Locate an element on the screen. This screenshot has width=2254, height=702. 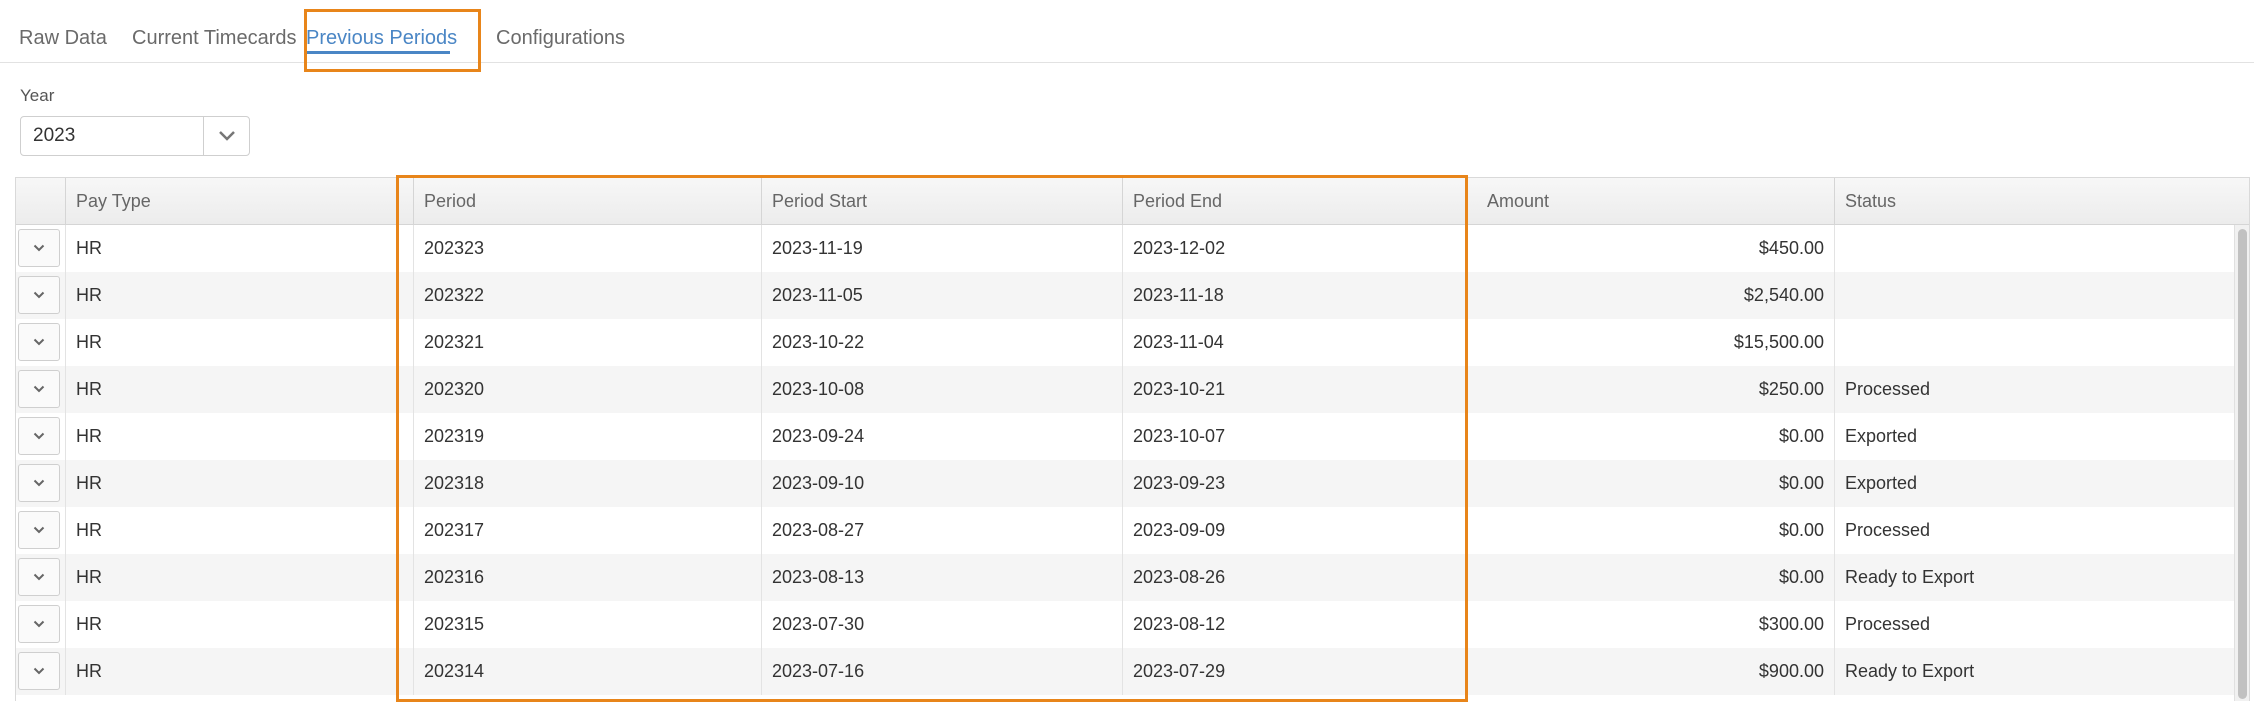
cell-period-start: 2023-09-24 is located at coordinates (941, 436).